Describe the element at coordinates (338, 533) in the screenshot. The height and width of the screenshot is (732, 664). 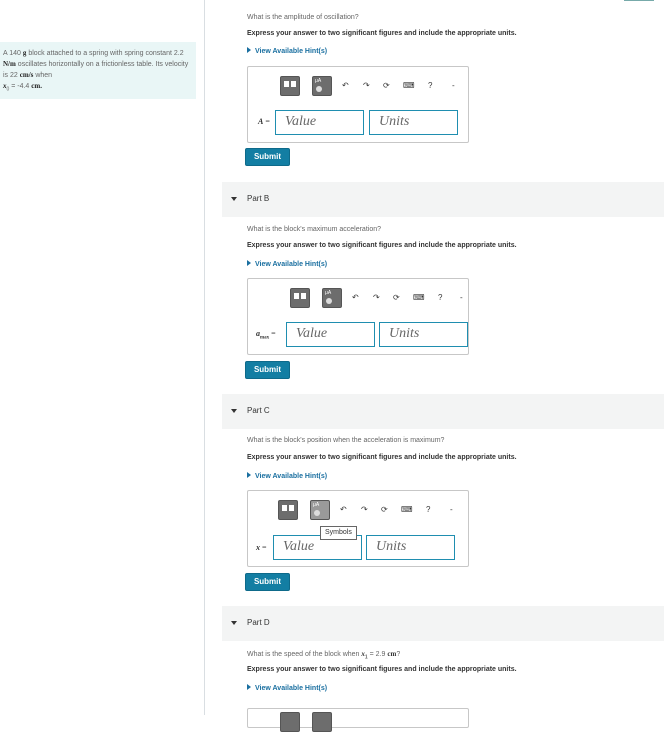
I see `symbols-tooltip: Symbols` at that location.